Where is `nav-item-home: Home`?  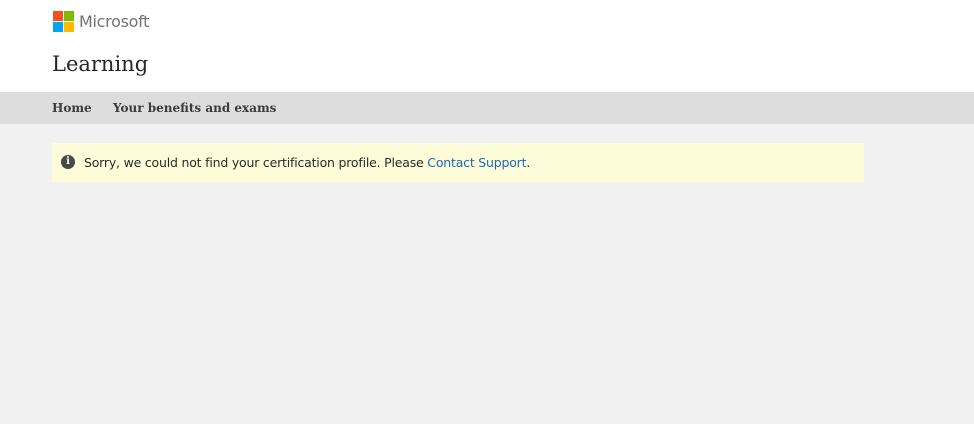 nav-item-home: Home is located at coordinates (72, 108).